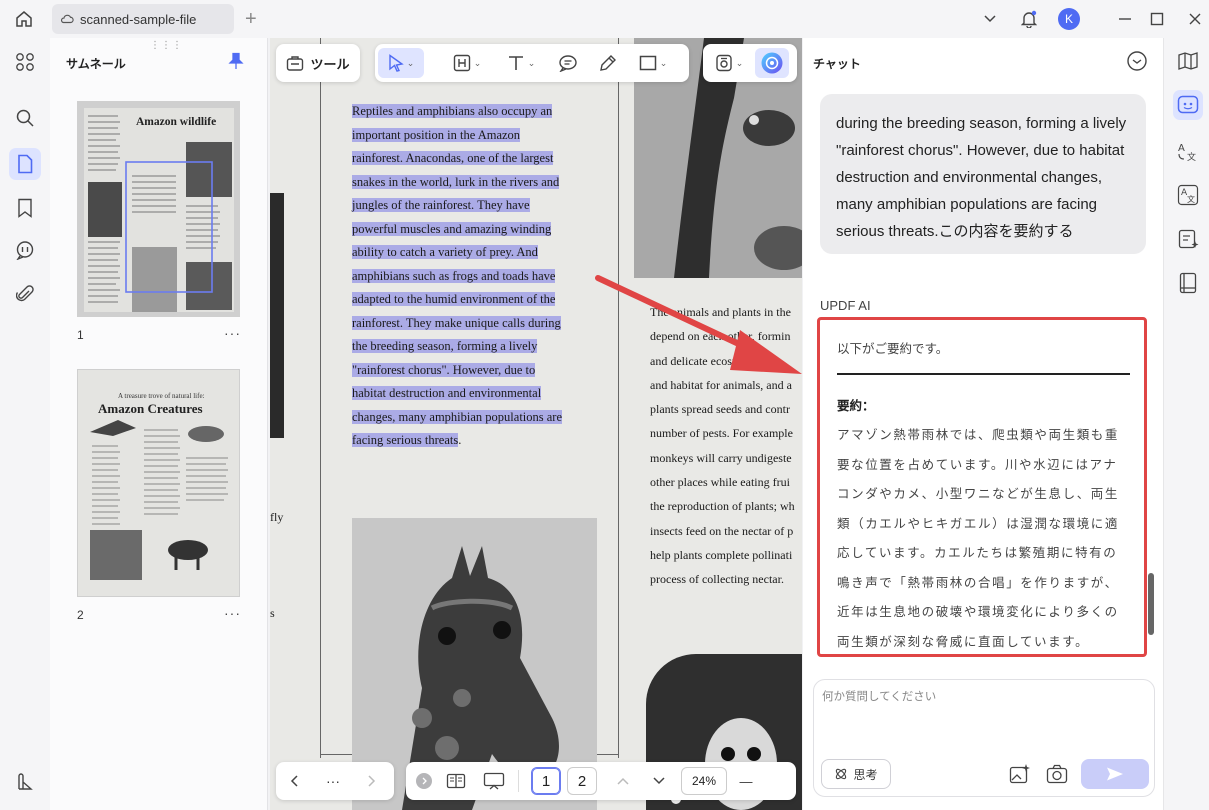 The height and width of the screenshot is (810, 1209). I want to click on layers-icon, so click(25, 782).